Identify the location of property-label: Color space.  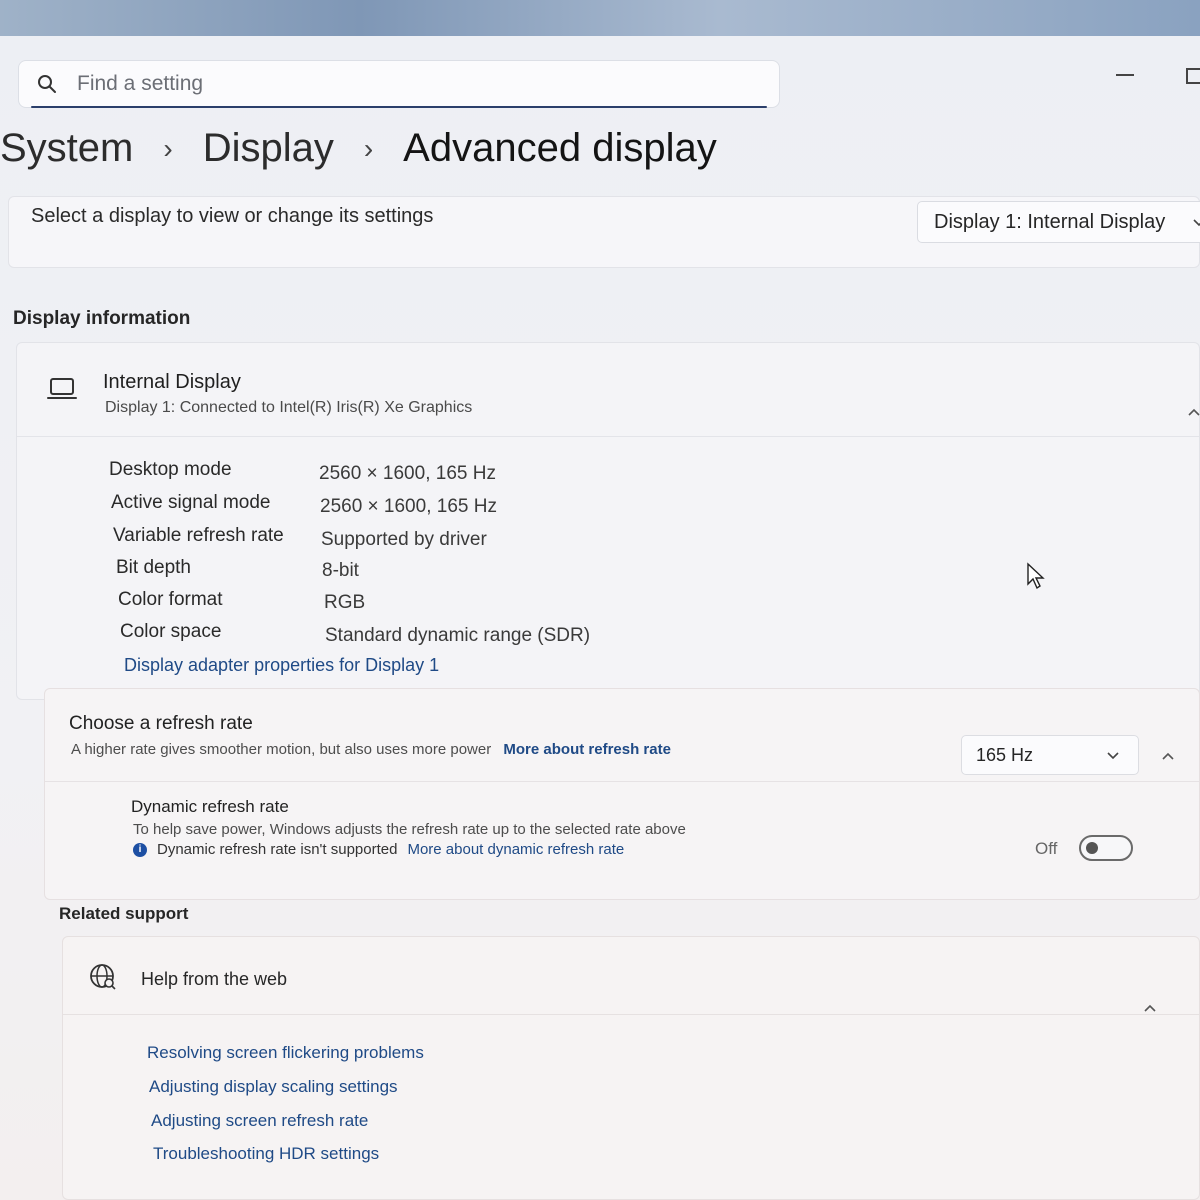
(171, 631).